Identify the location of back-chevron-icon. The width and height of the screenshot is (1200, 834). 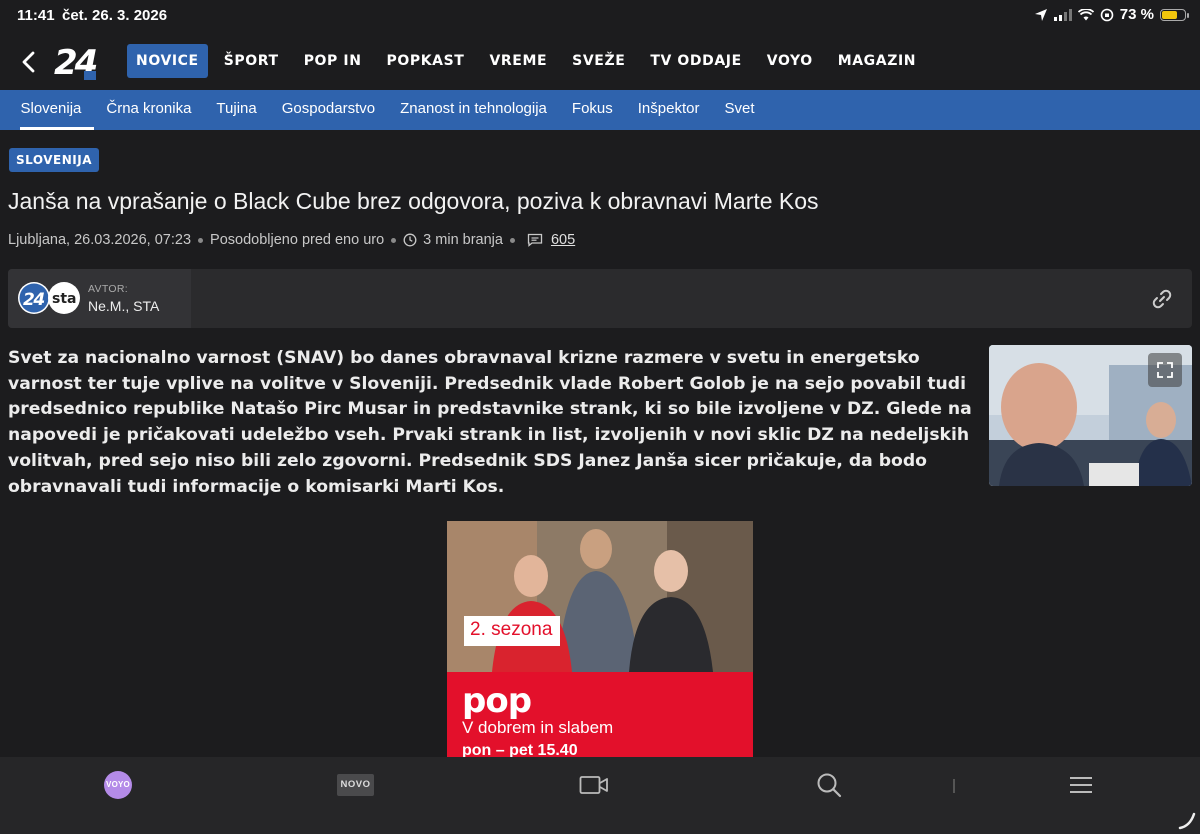
(30, 62).